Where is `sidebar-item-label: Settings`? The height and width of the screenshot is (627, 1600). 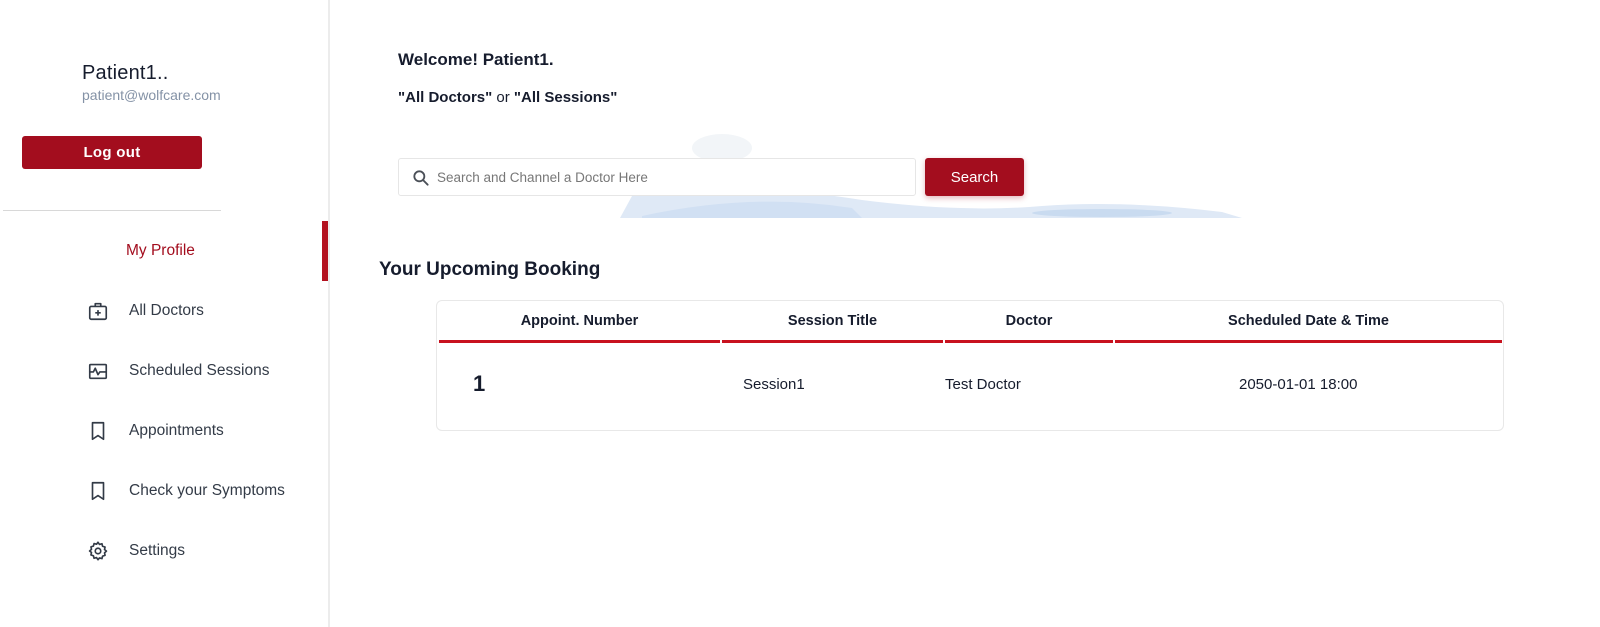
sidebar-item-label: Settings is located at coordinates (157, 550).